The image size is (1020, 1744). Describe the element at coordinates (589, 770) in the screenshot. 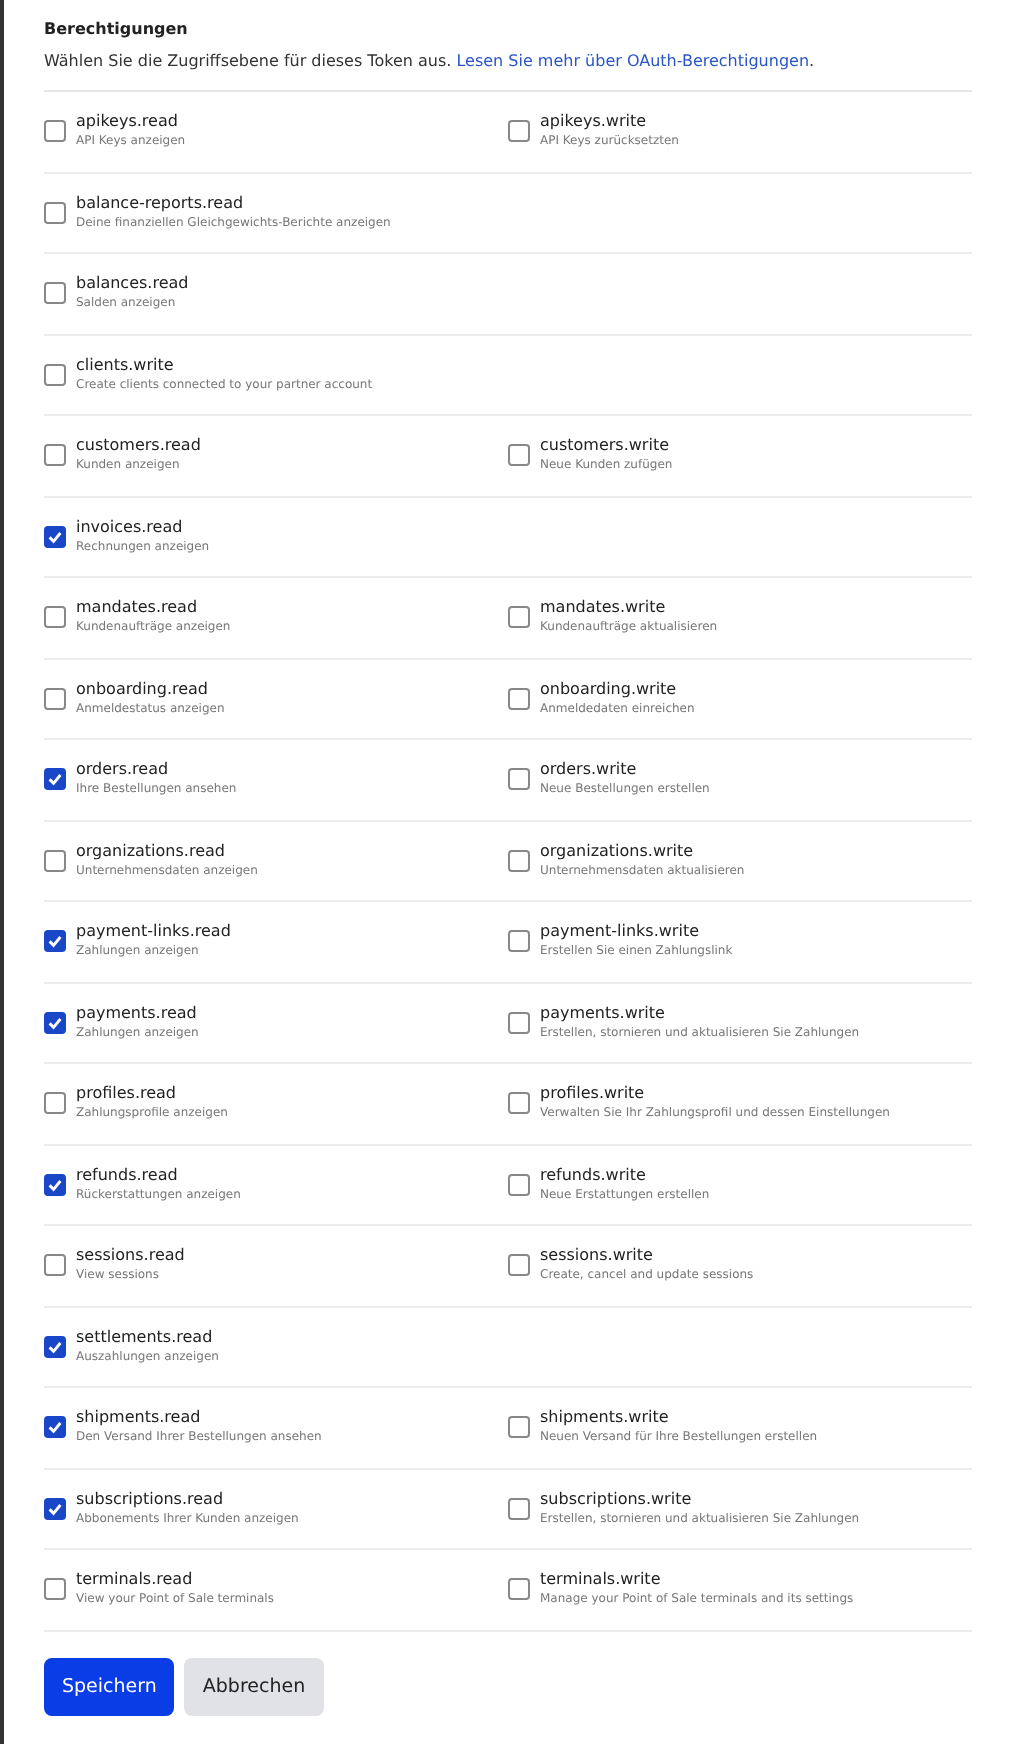

I see `permission-name: orders.write` at that location.